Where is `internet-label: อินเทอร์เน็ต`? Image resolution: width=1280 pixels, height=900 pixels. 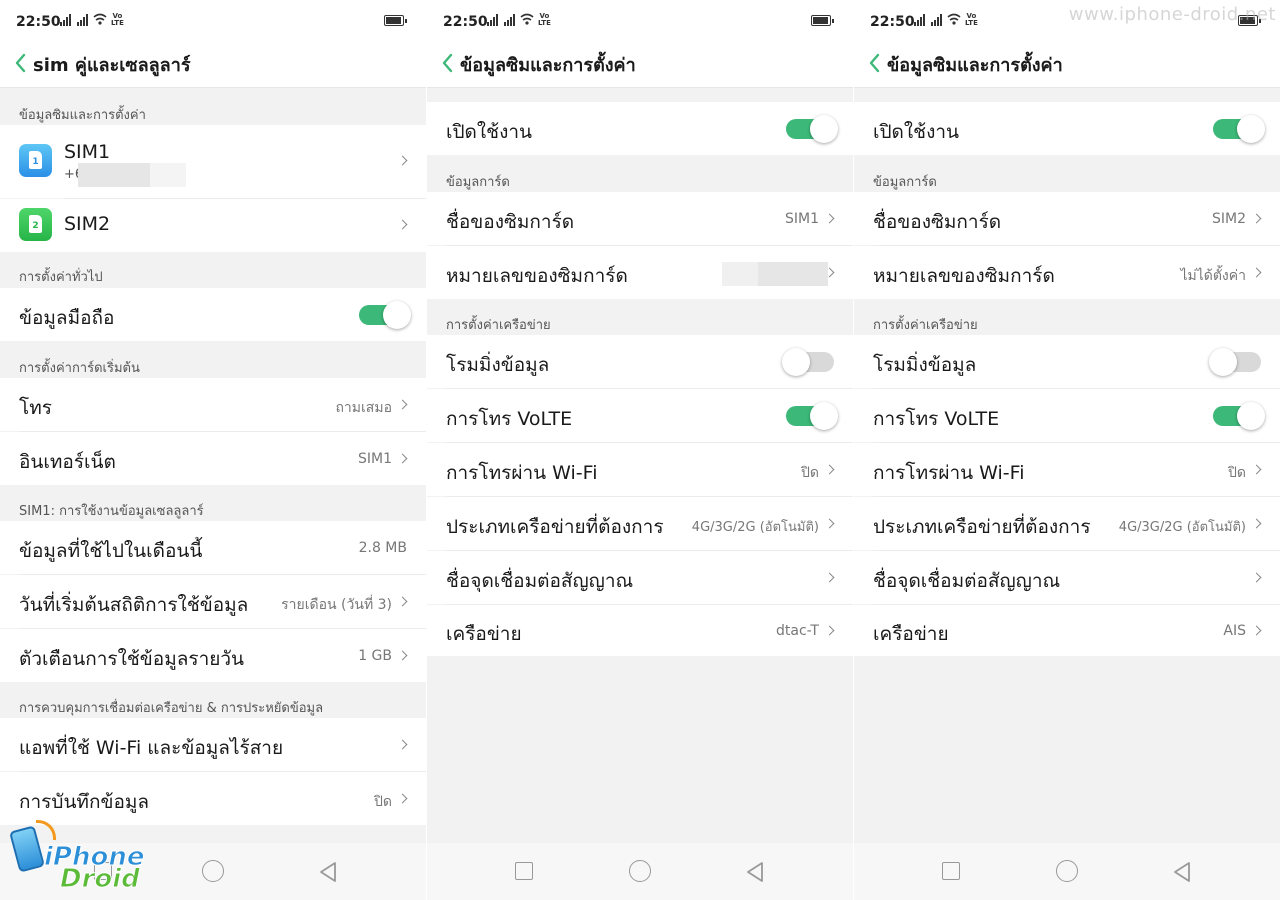 internet-label: อินเทอร์เน็ต is located at coordinates (67, 462).